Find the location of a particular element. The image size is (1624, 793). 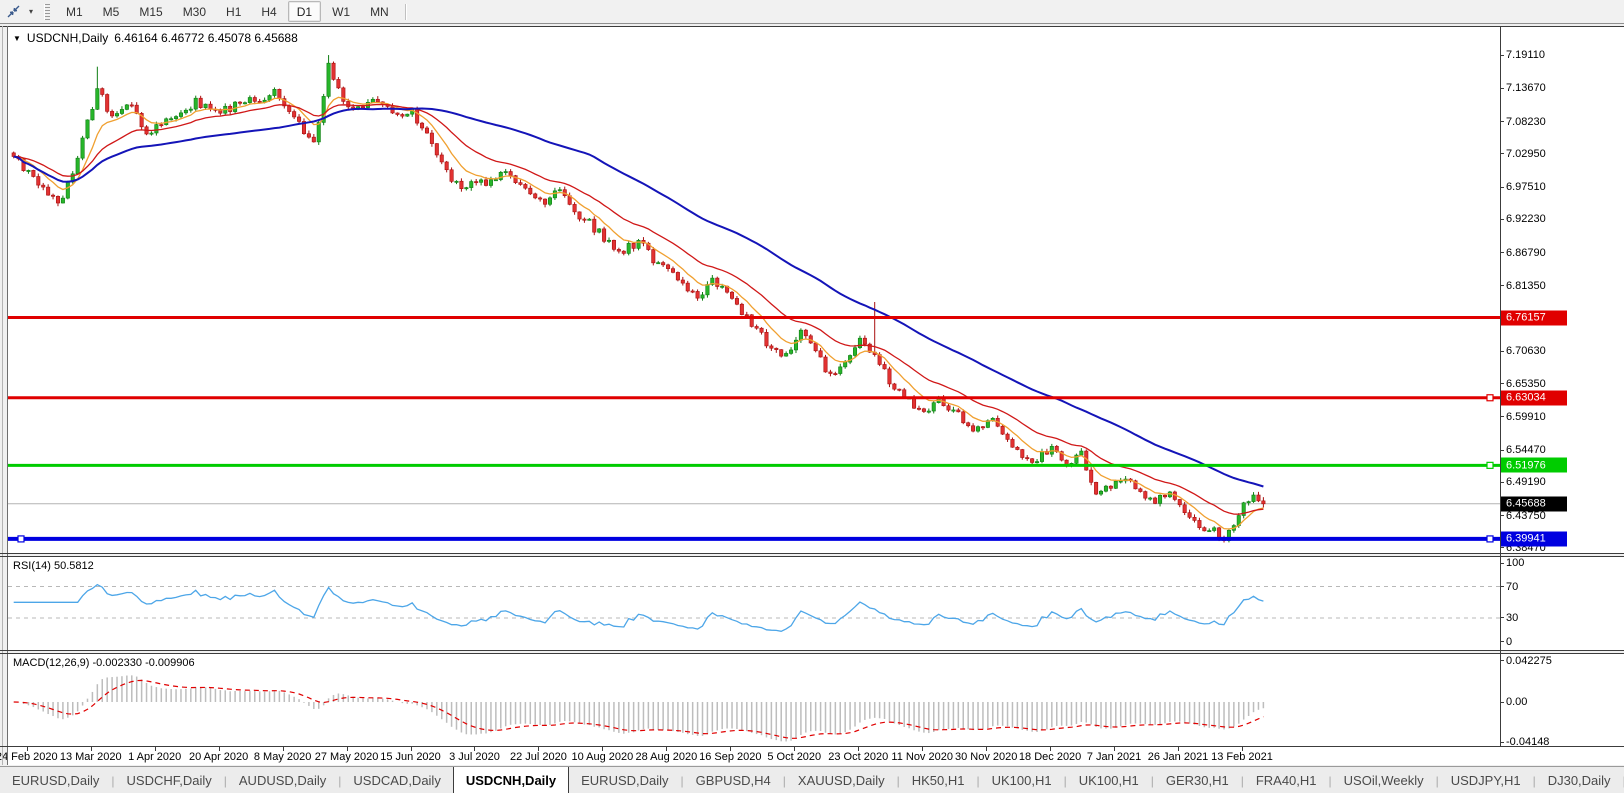

chart-tab-usoil-weekly: USOil,Weekly is located at coordinates (1384, 780).